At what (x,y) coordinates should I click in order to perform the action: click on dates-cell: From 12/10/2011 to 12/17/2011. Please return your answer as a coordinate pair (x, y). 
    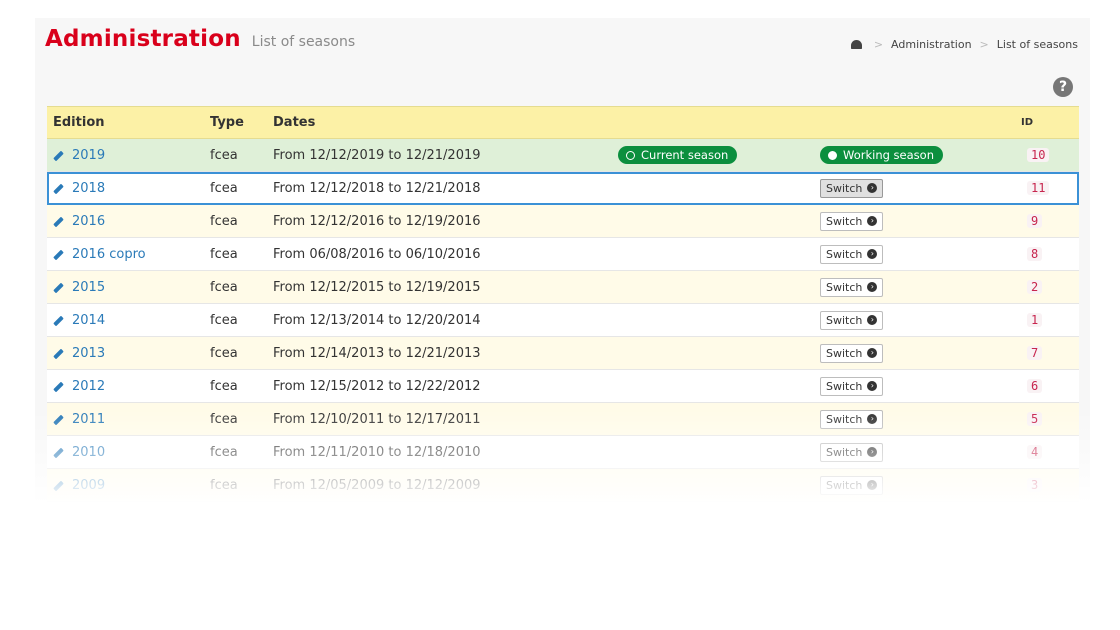
    Looking at the image, I should click on (439, 419).